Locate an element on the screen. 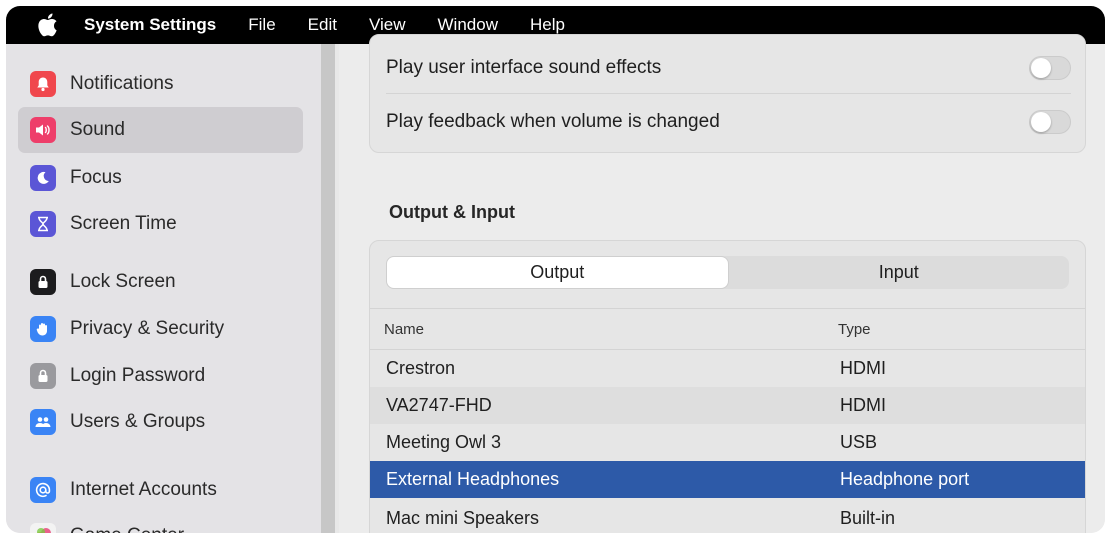  sidebar-item-privacy-security: Privacy & Security is located at coordinates (160, 329).